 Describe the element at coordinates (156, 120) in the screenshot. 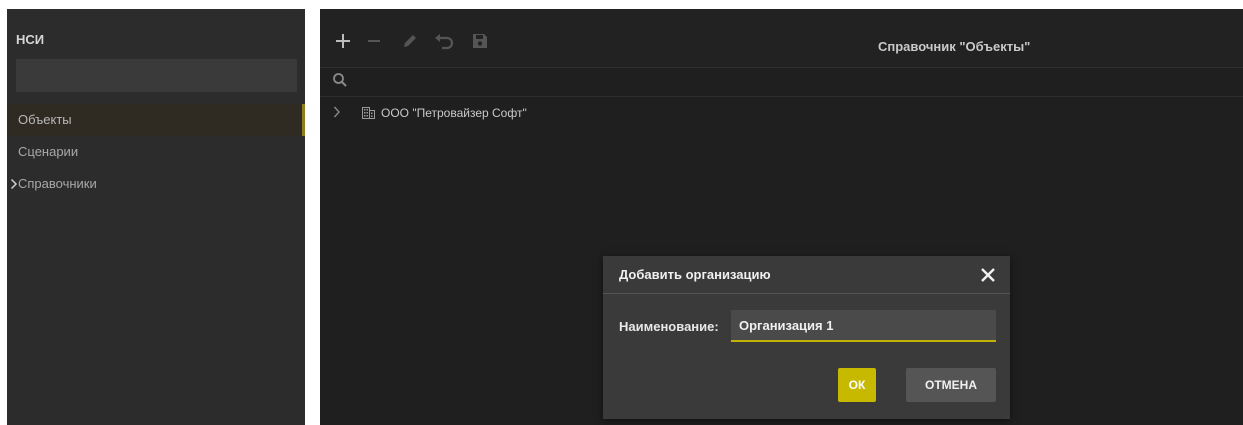

I see `sidebar-item-objects: Объекты` at that location.